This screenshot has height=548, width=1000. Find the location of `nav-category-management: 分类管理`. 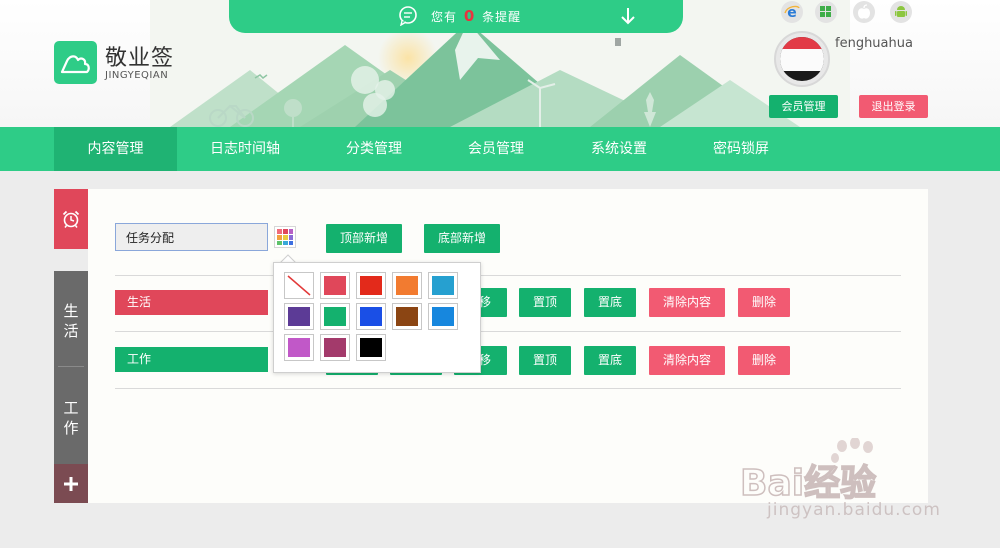

nav-category-management: 分类管理 is located at coordinates (374, 149).